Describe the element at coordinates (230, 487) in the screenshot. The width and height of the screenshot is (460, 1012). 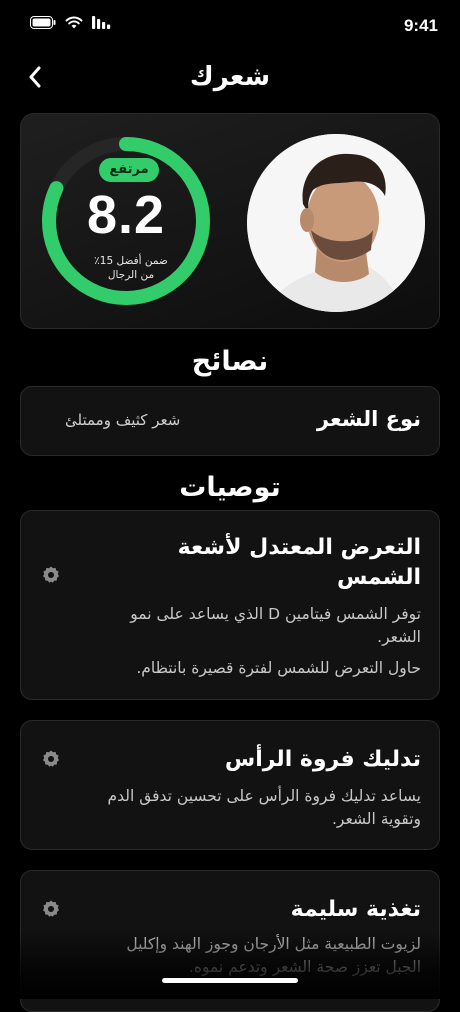
I see `recommendations-title: توصيات` at that location.